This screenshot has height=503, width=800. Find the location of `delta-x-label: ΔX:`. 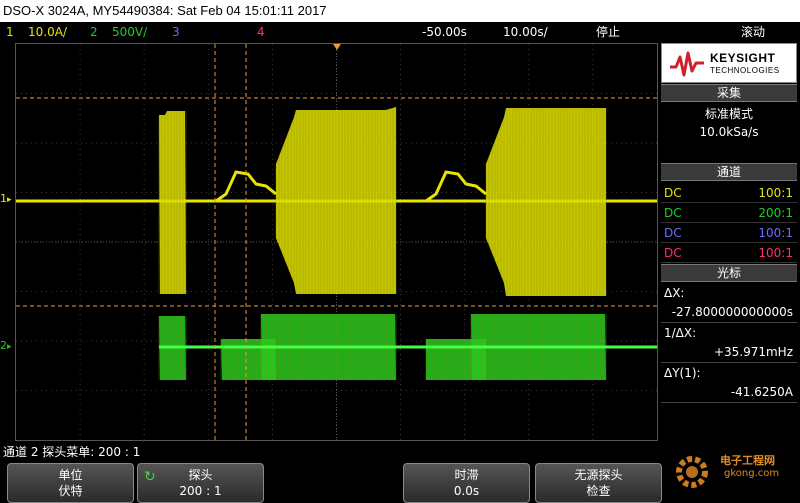

delta-x-label: ΔX: is located at coordinates (674, 293).